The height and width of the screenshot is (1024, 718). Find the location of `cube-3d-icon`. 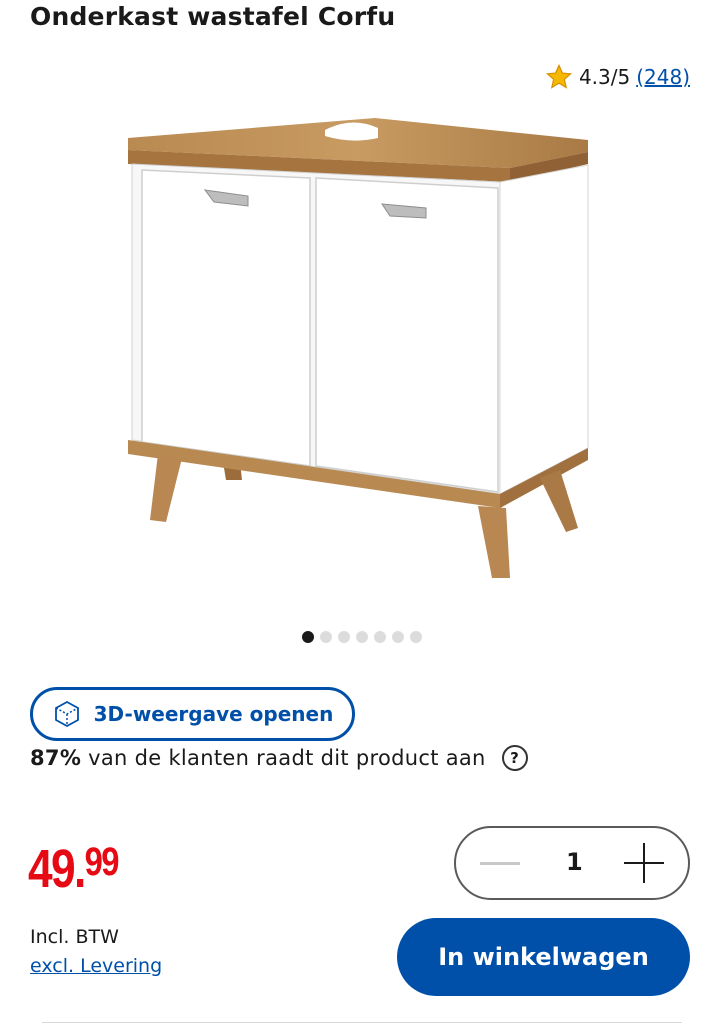

cube-3d-icon is located at coordinates (66, 714).